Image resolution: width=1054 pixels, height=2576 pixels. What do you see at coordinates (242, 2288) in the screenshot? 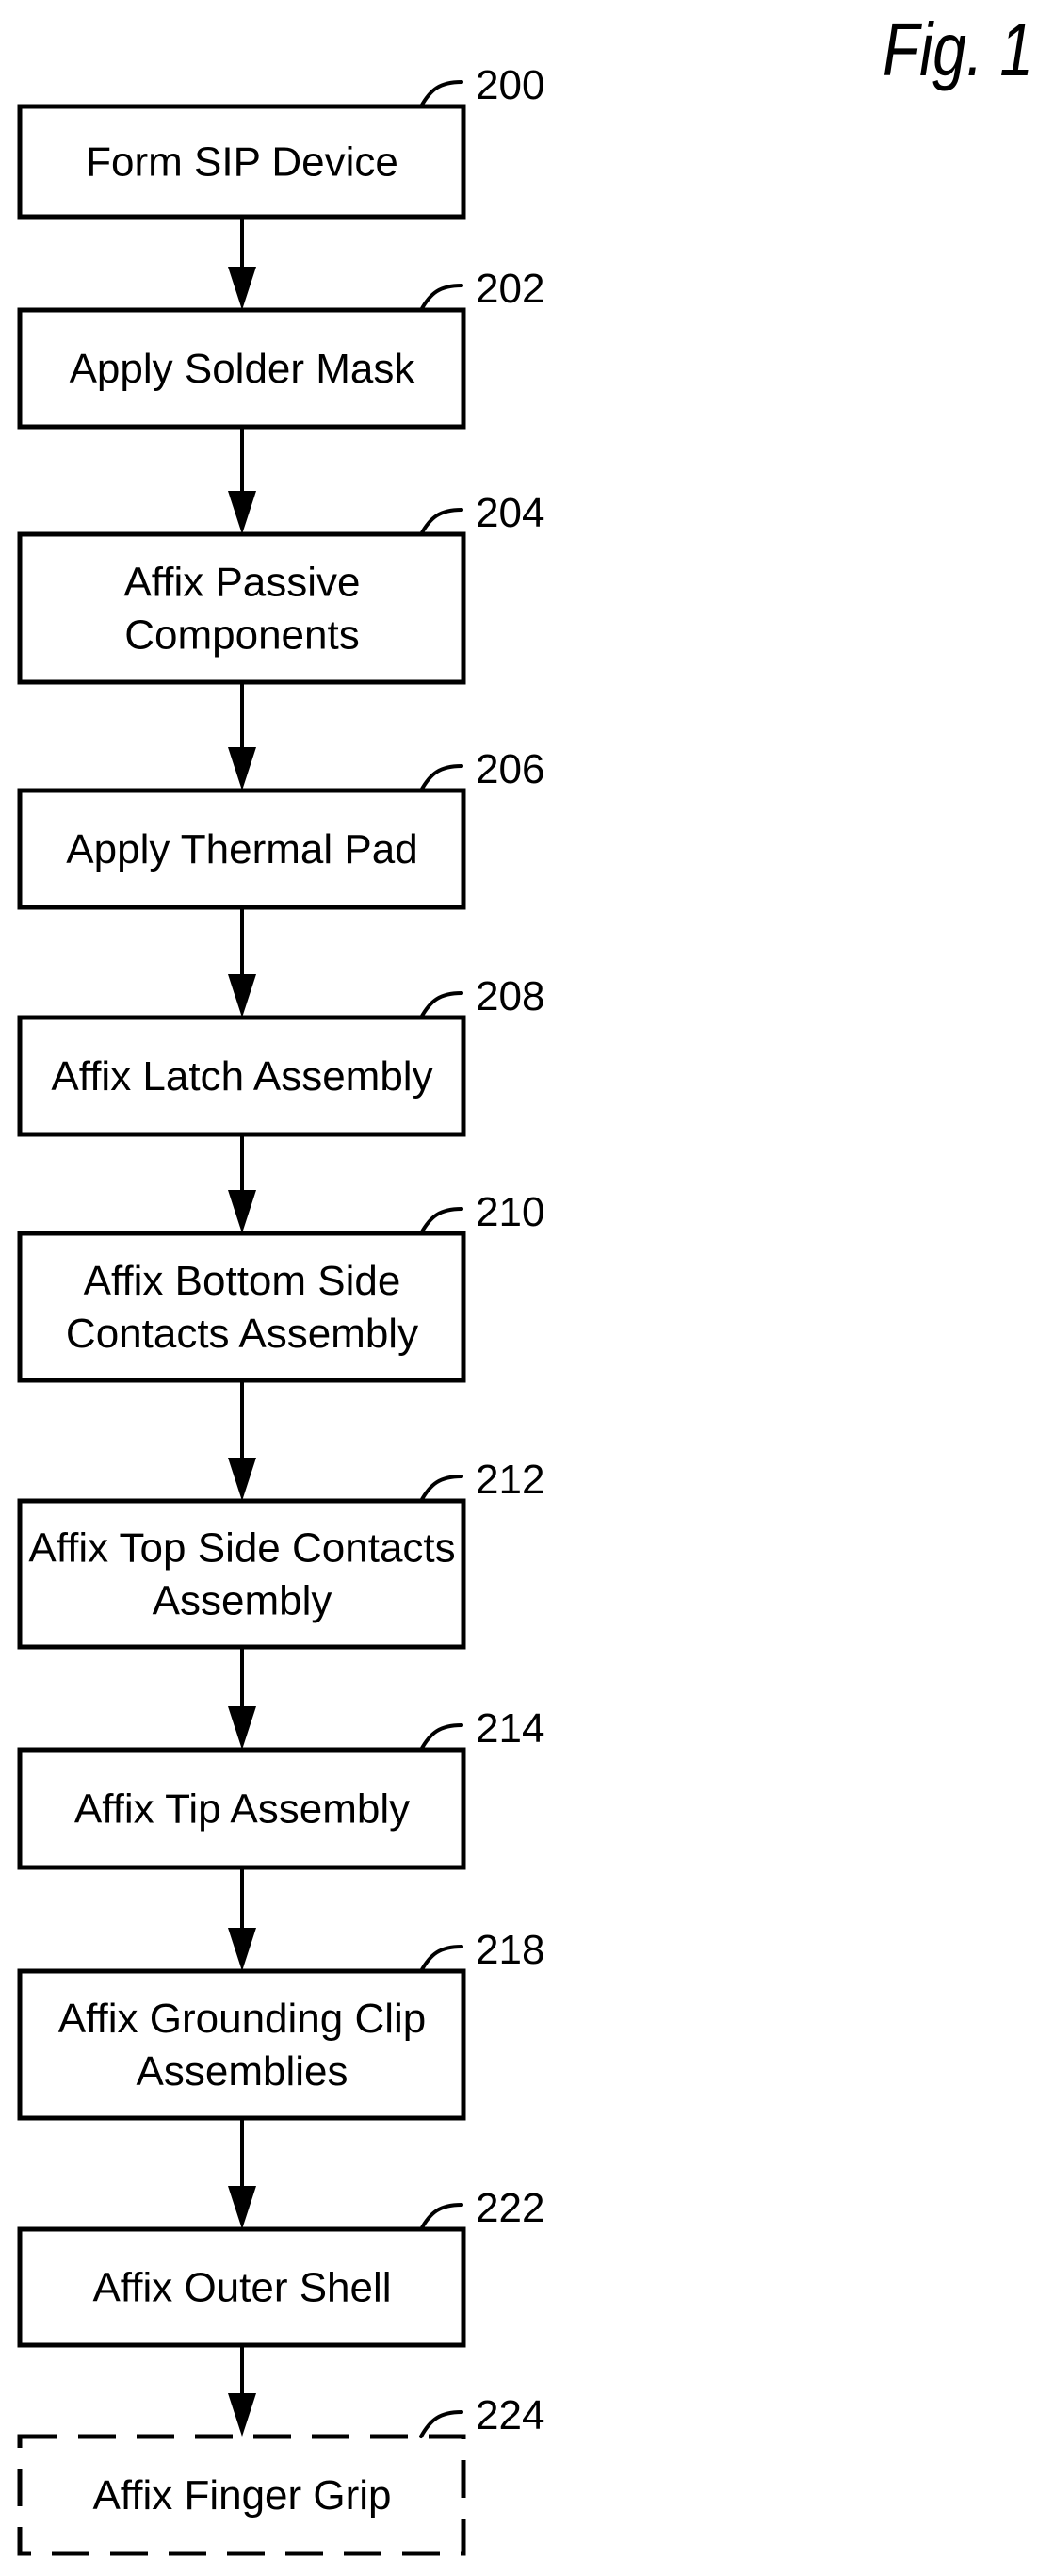
I see `step-label: Affix Outer Shell` at bounding box center [242, 2288].